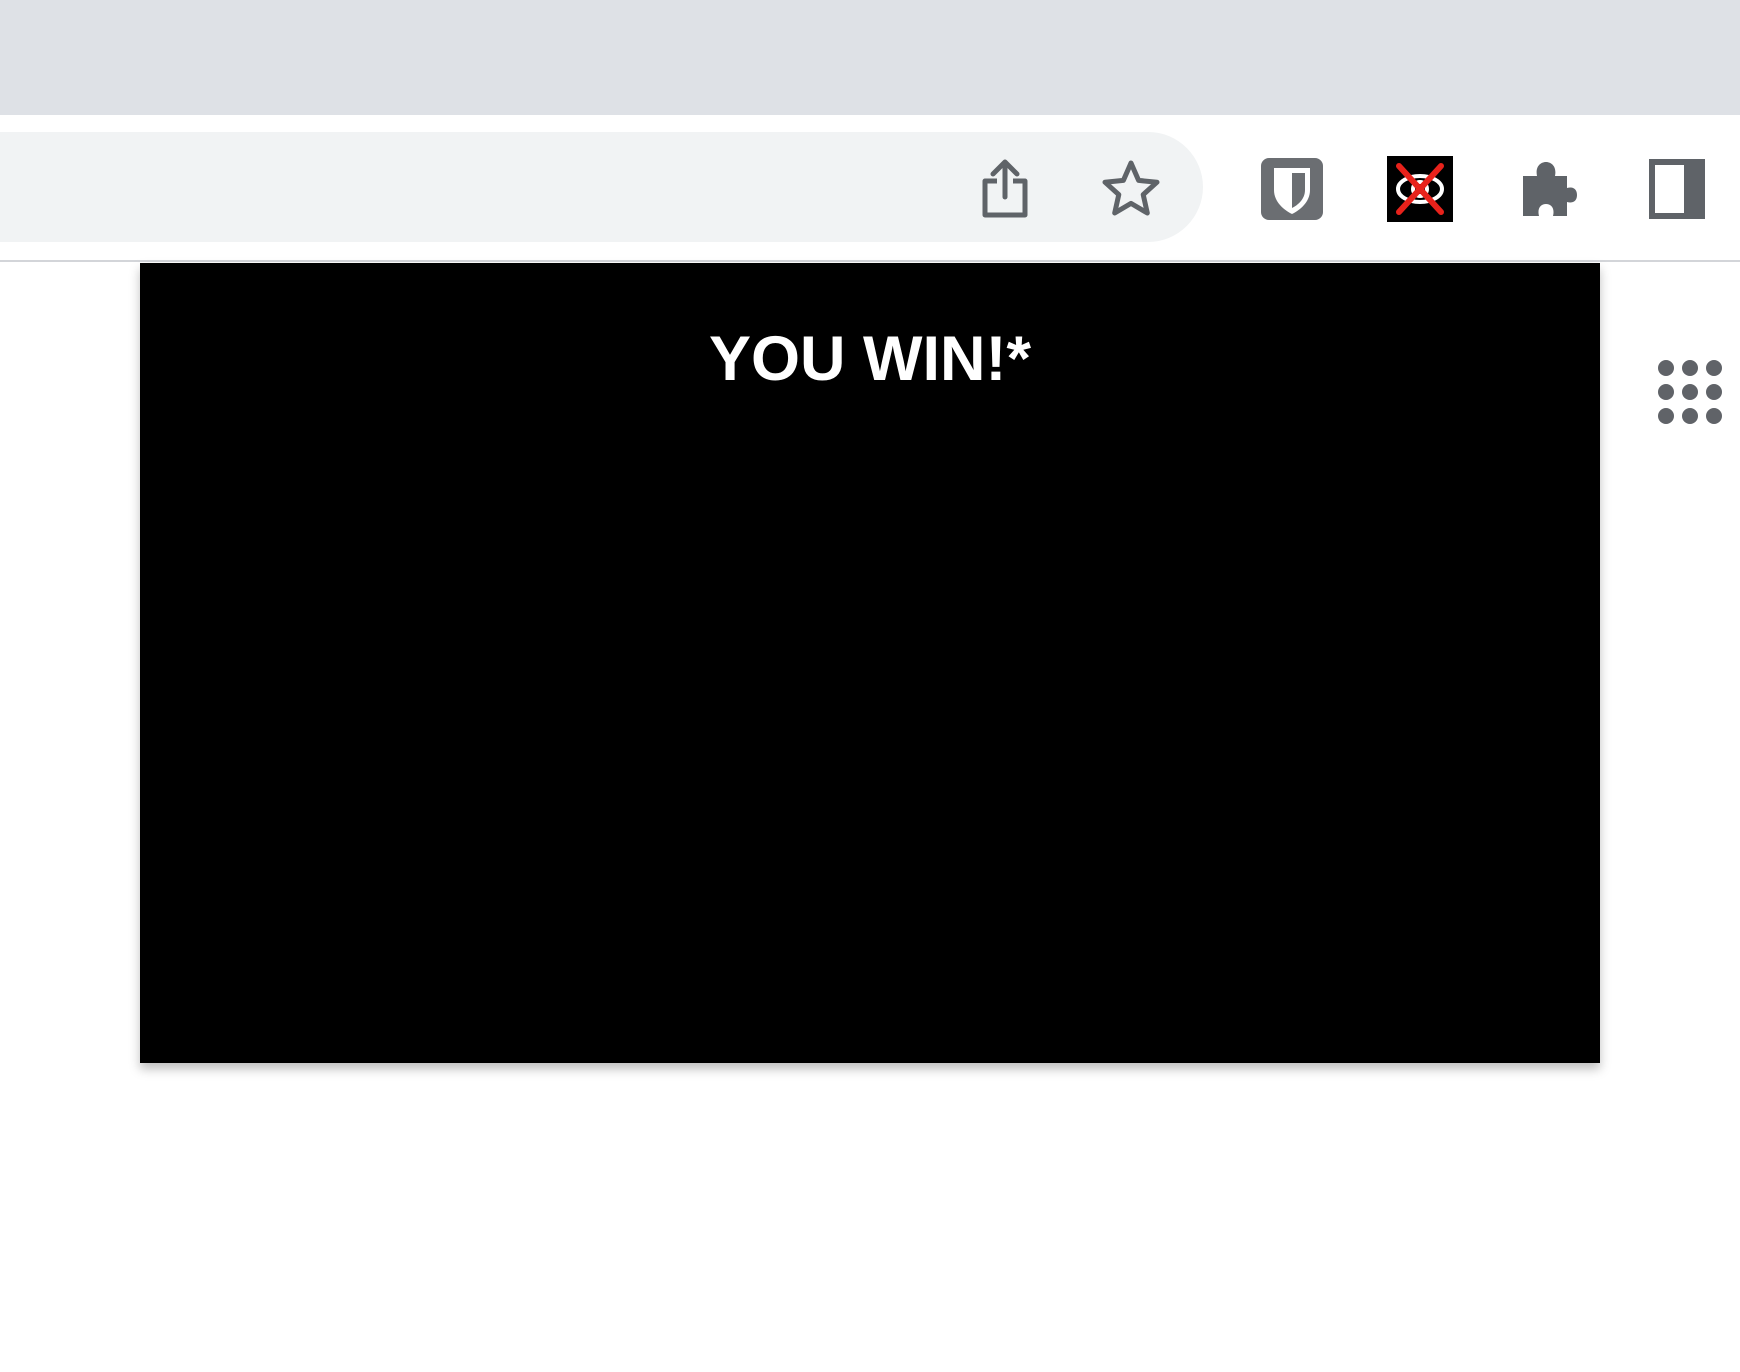  Describe the element at coordinates (870, 57) in the screenshot. I see `tab-strip` at that location.